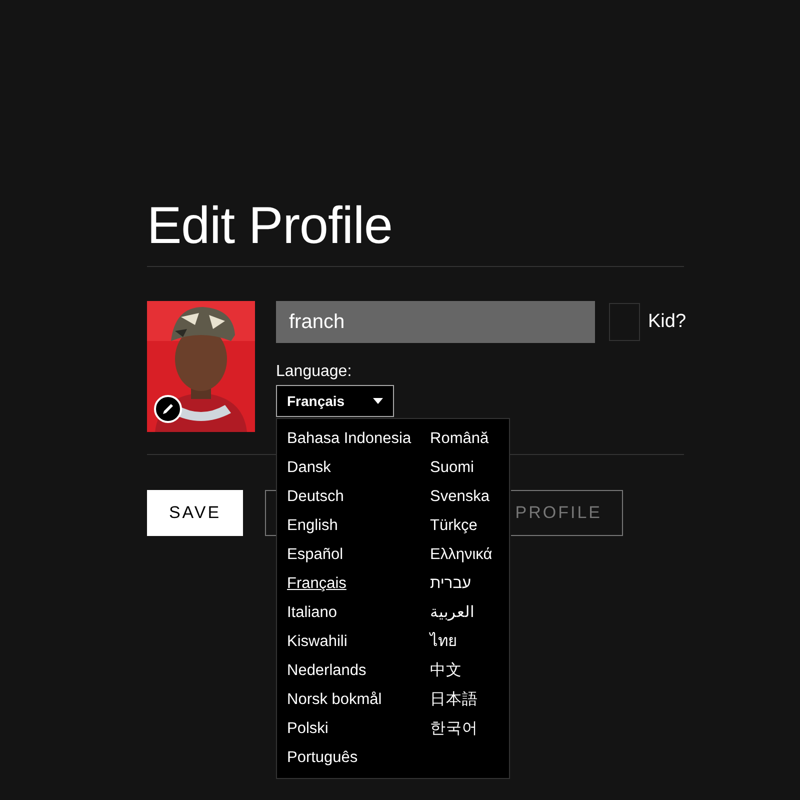  What do you see at coordinates (470, 616) in the screenshot?
I see `language-option: العربية` at bounding box center [470, 616].